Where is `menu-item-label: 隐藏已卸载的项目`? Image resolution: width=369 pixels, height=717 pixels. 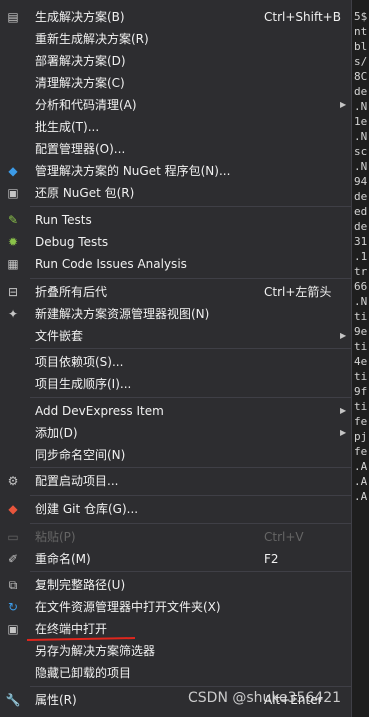 menu-item-label: 隐藏已卸载的项目 is located at coordinates (83, 673).